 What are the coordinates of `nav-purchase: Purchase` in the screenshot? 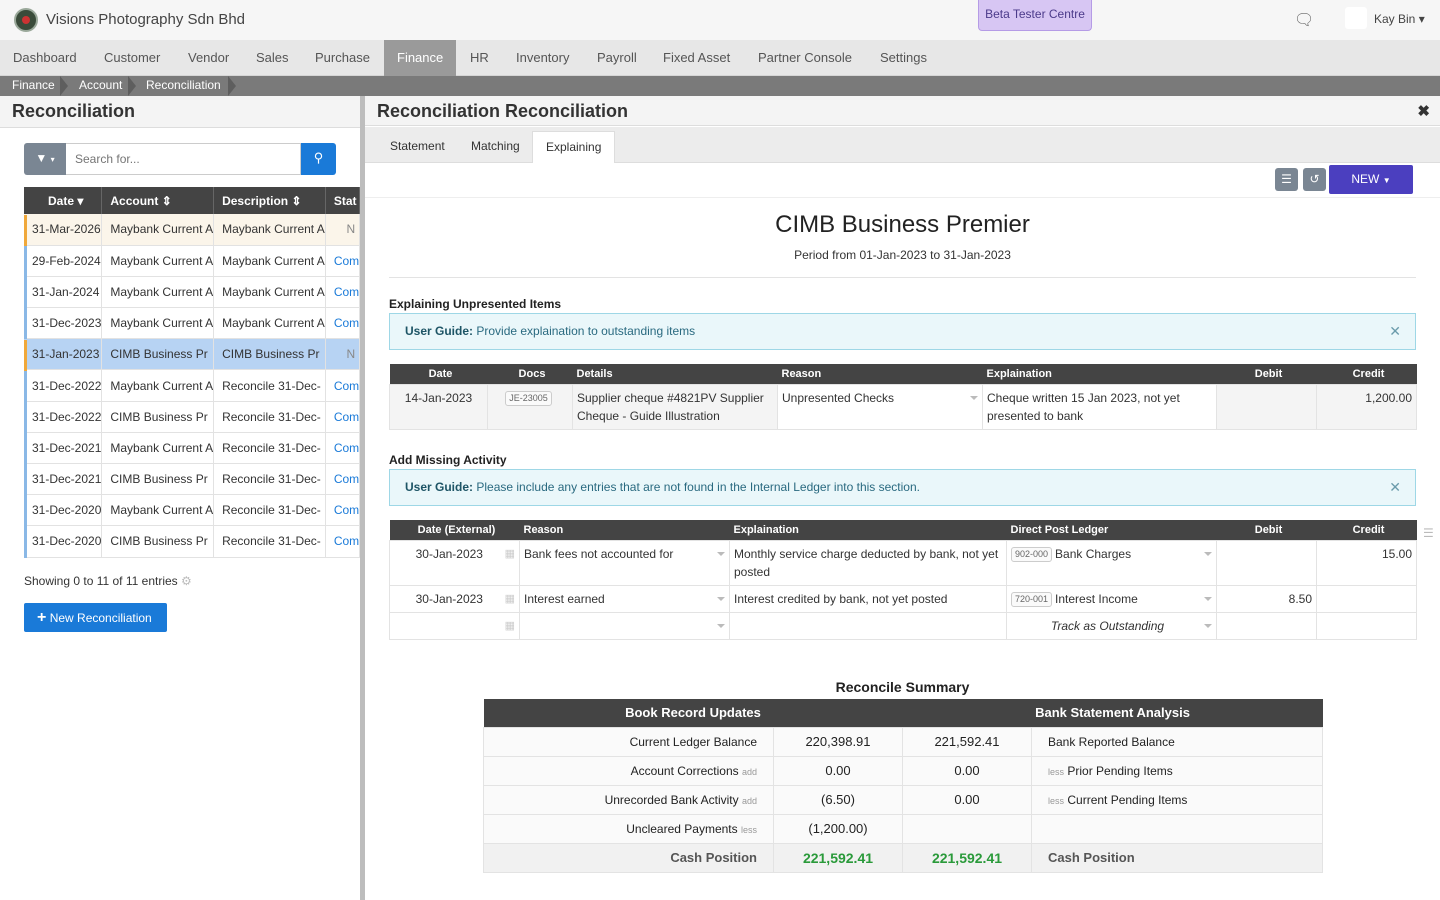 It's located at (342, 58).